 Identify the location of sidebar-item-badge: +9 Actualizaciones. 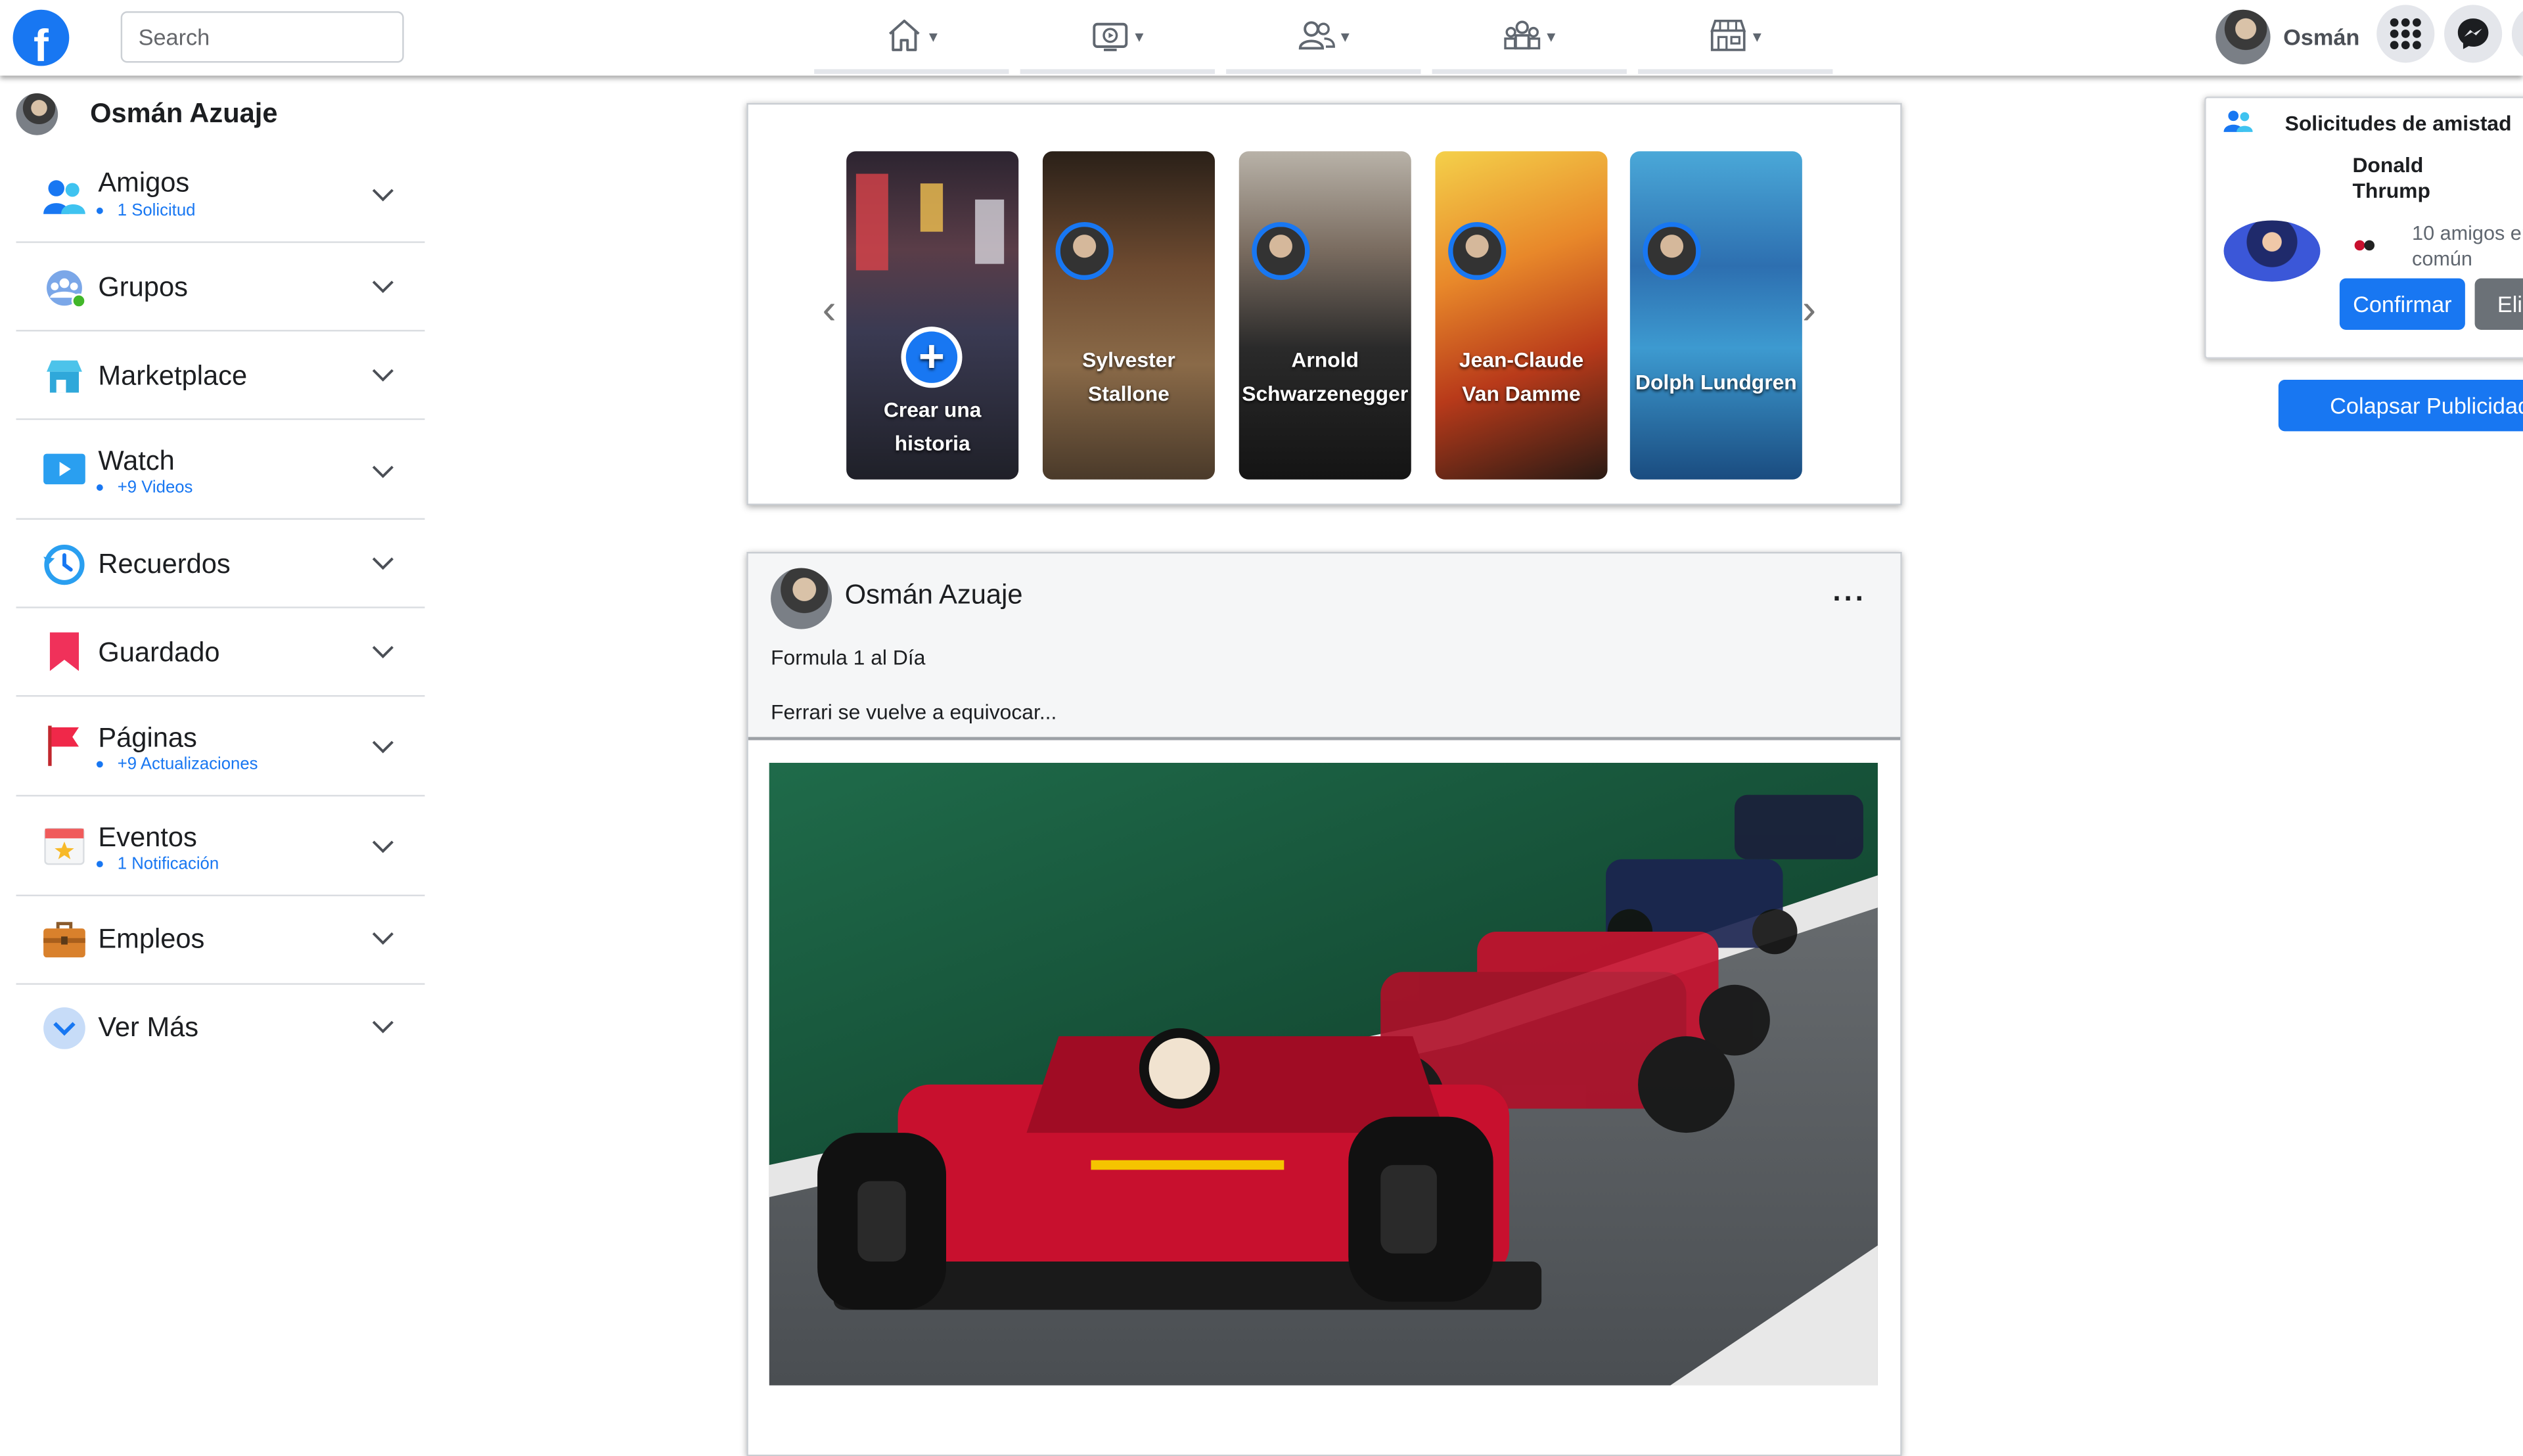
(177, 764).